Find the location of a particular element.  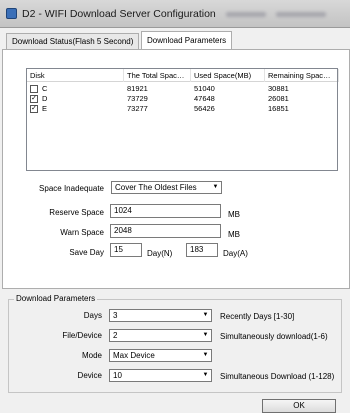

tab-download-status: Download Status(Flash 5 Second) is located at coordinates (73, 41).